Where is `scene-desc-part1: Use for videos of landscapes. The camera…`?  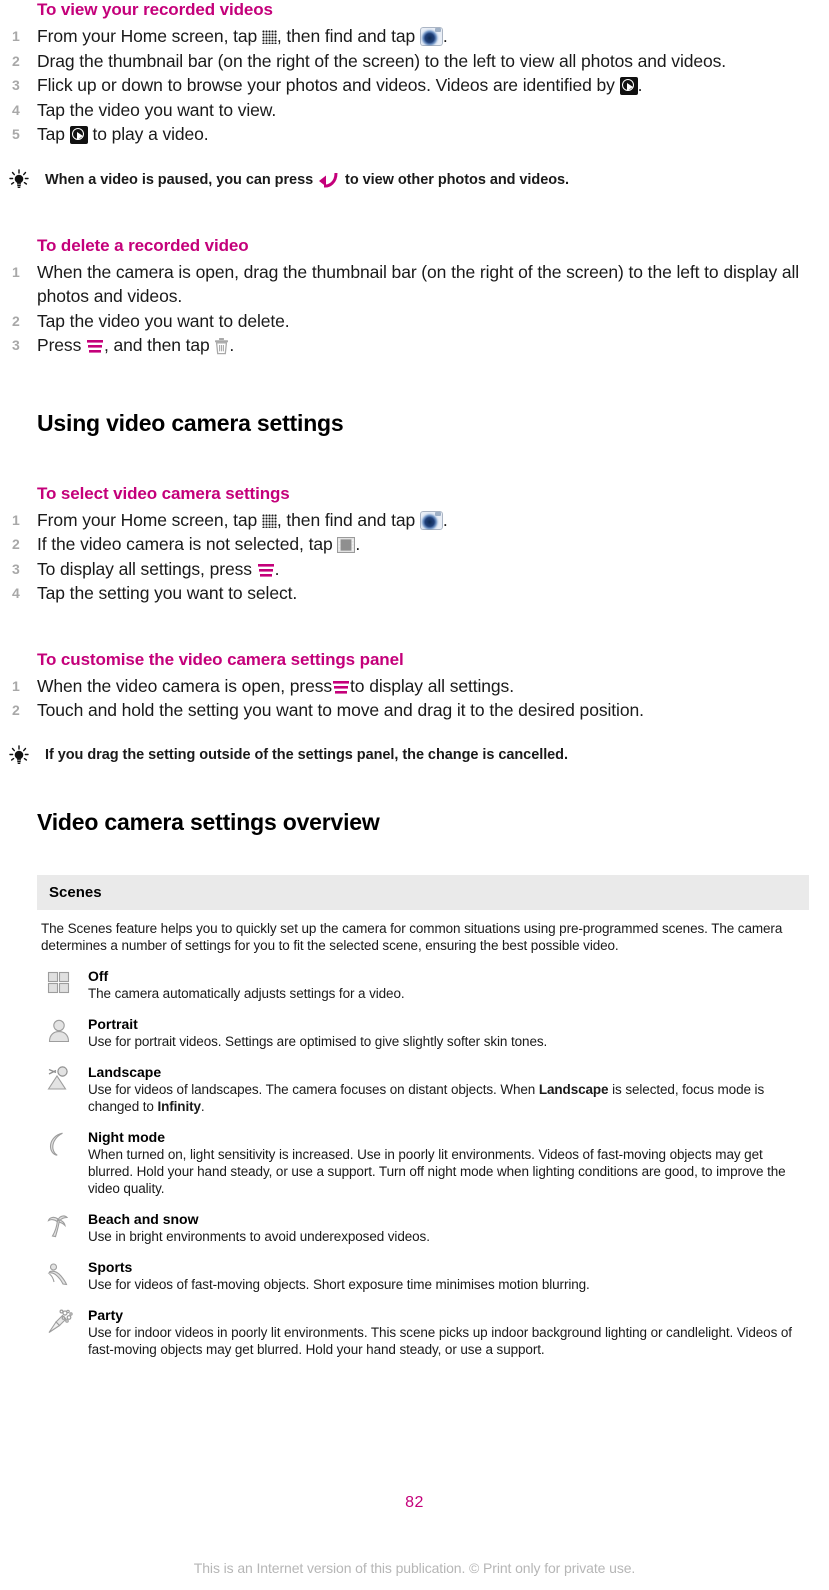
scene-desc-part1: Use for videos of landscapes. The camera… is located at coordinates (313, 1089).